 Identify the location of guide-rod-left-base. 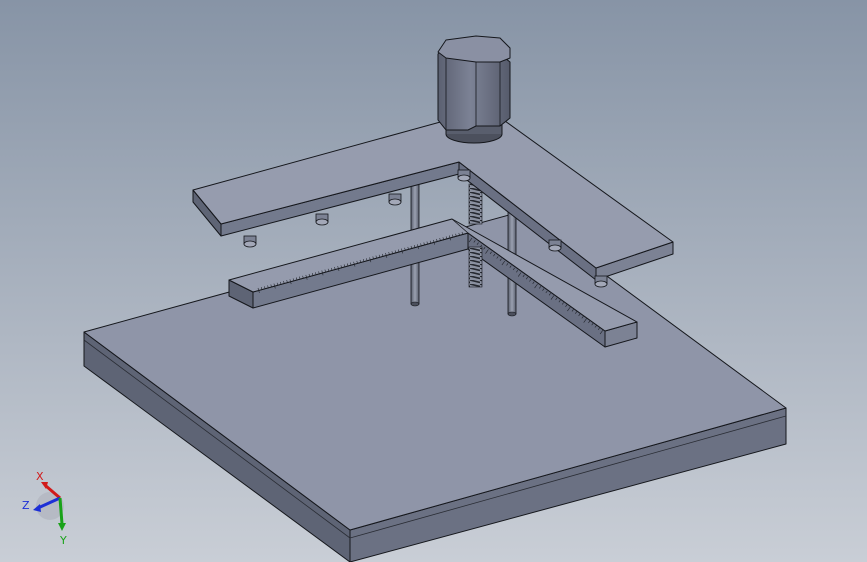
(415, 304).